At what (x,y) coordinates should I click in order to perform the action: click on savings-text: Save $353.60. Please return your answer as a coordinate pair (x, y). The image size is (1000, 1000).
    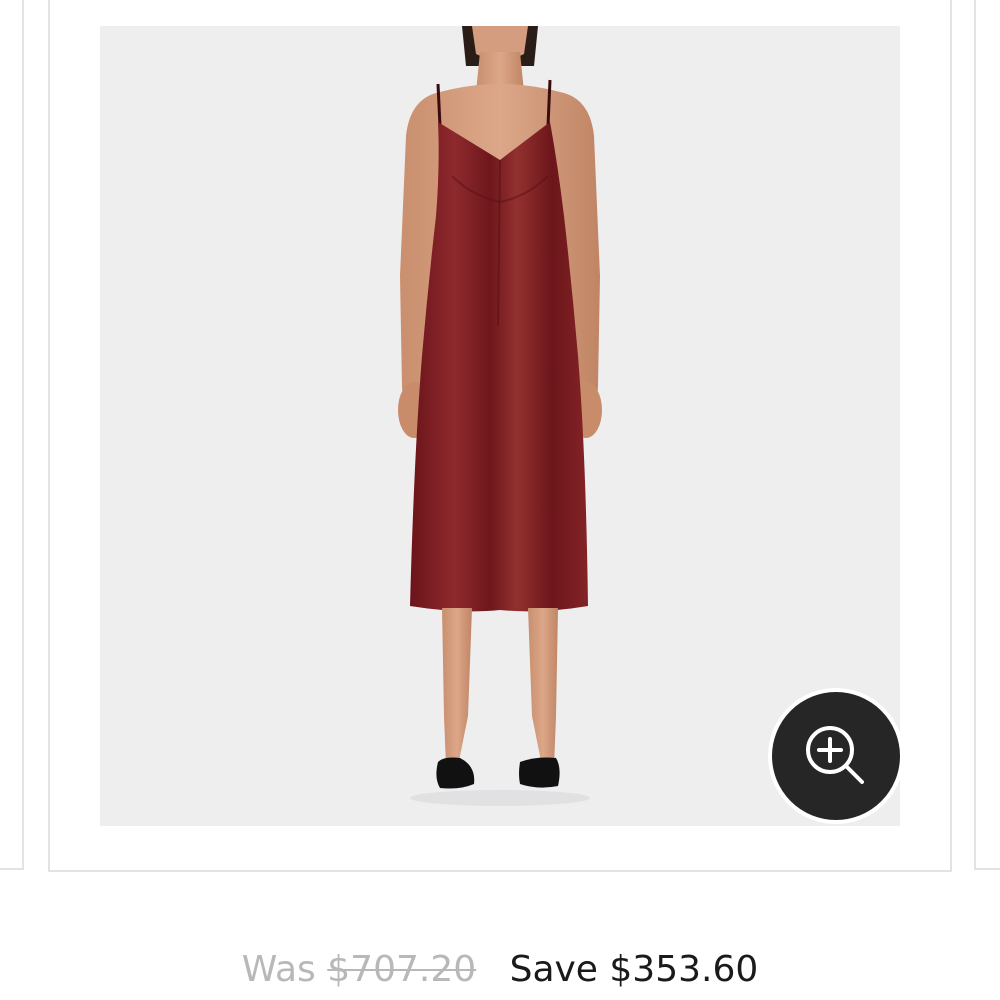
    Looking at the image, I should click on (634, 969).